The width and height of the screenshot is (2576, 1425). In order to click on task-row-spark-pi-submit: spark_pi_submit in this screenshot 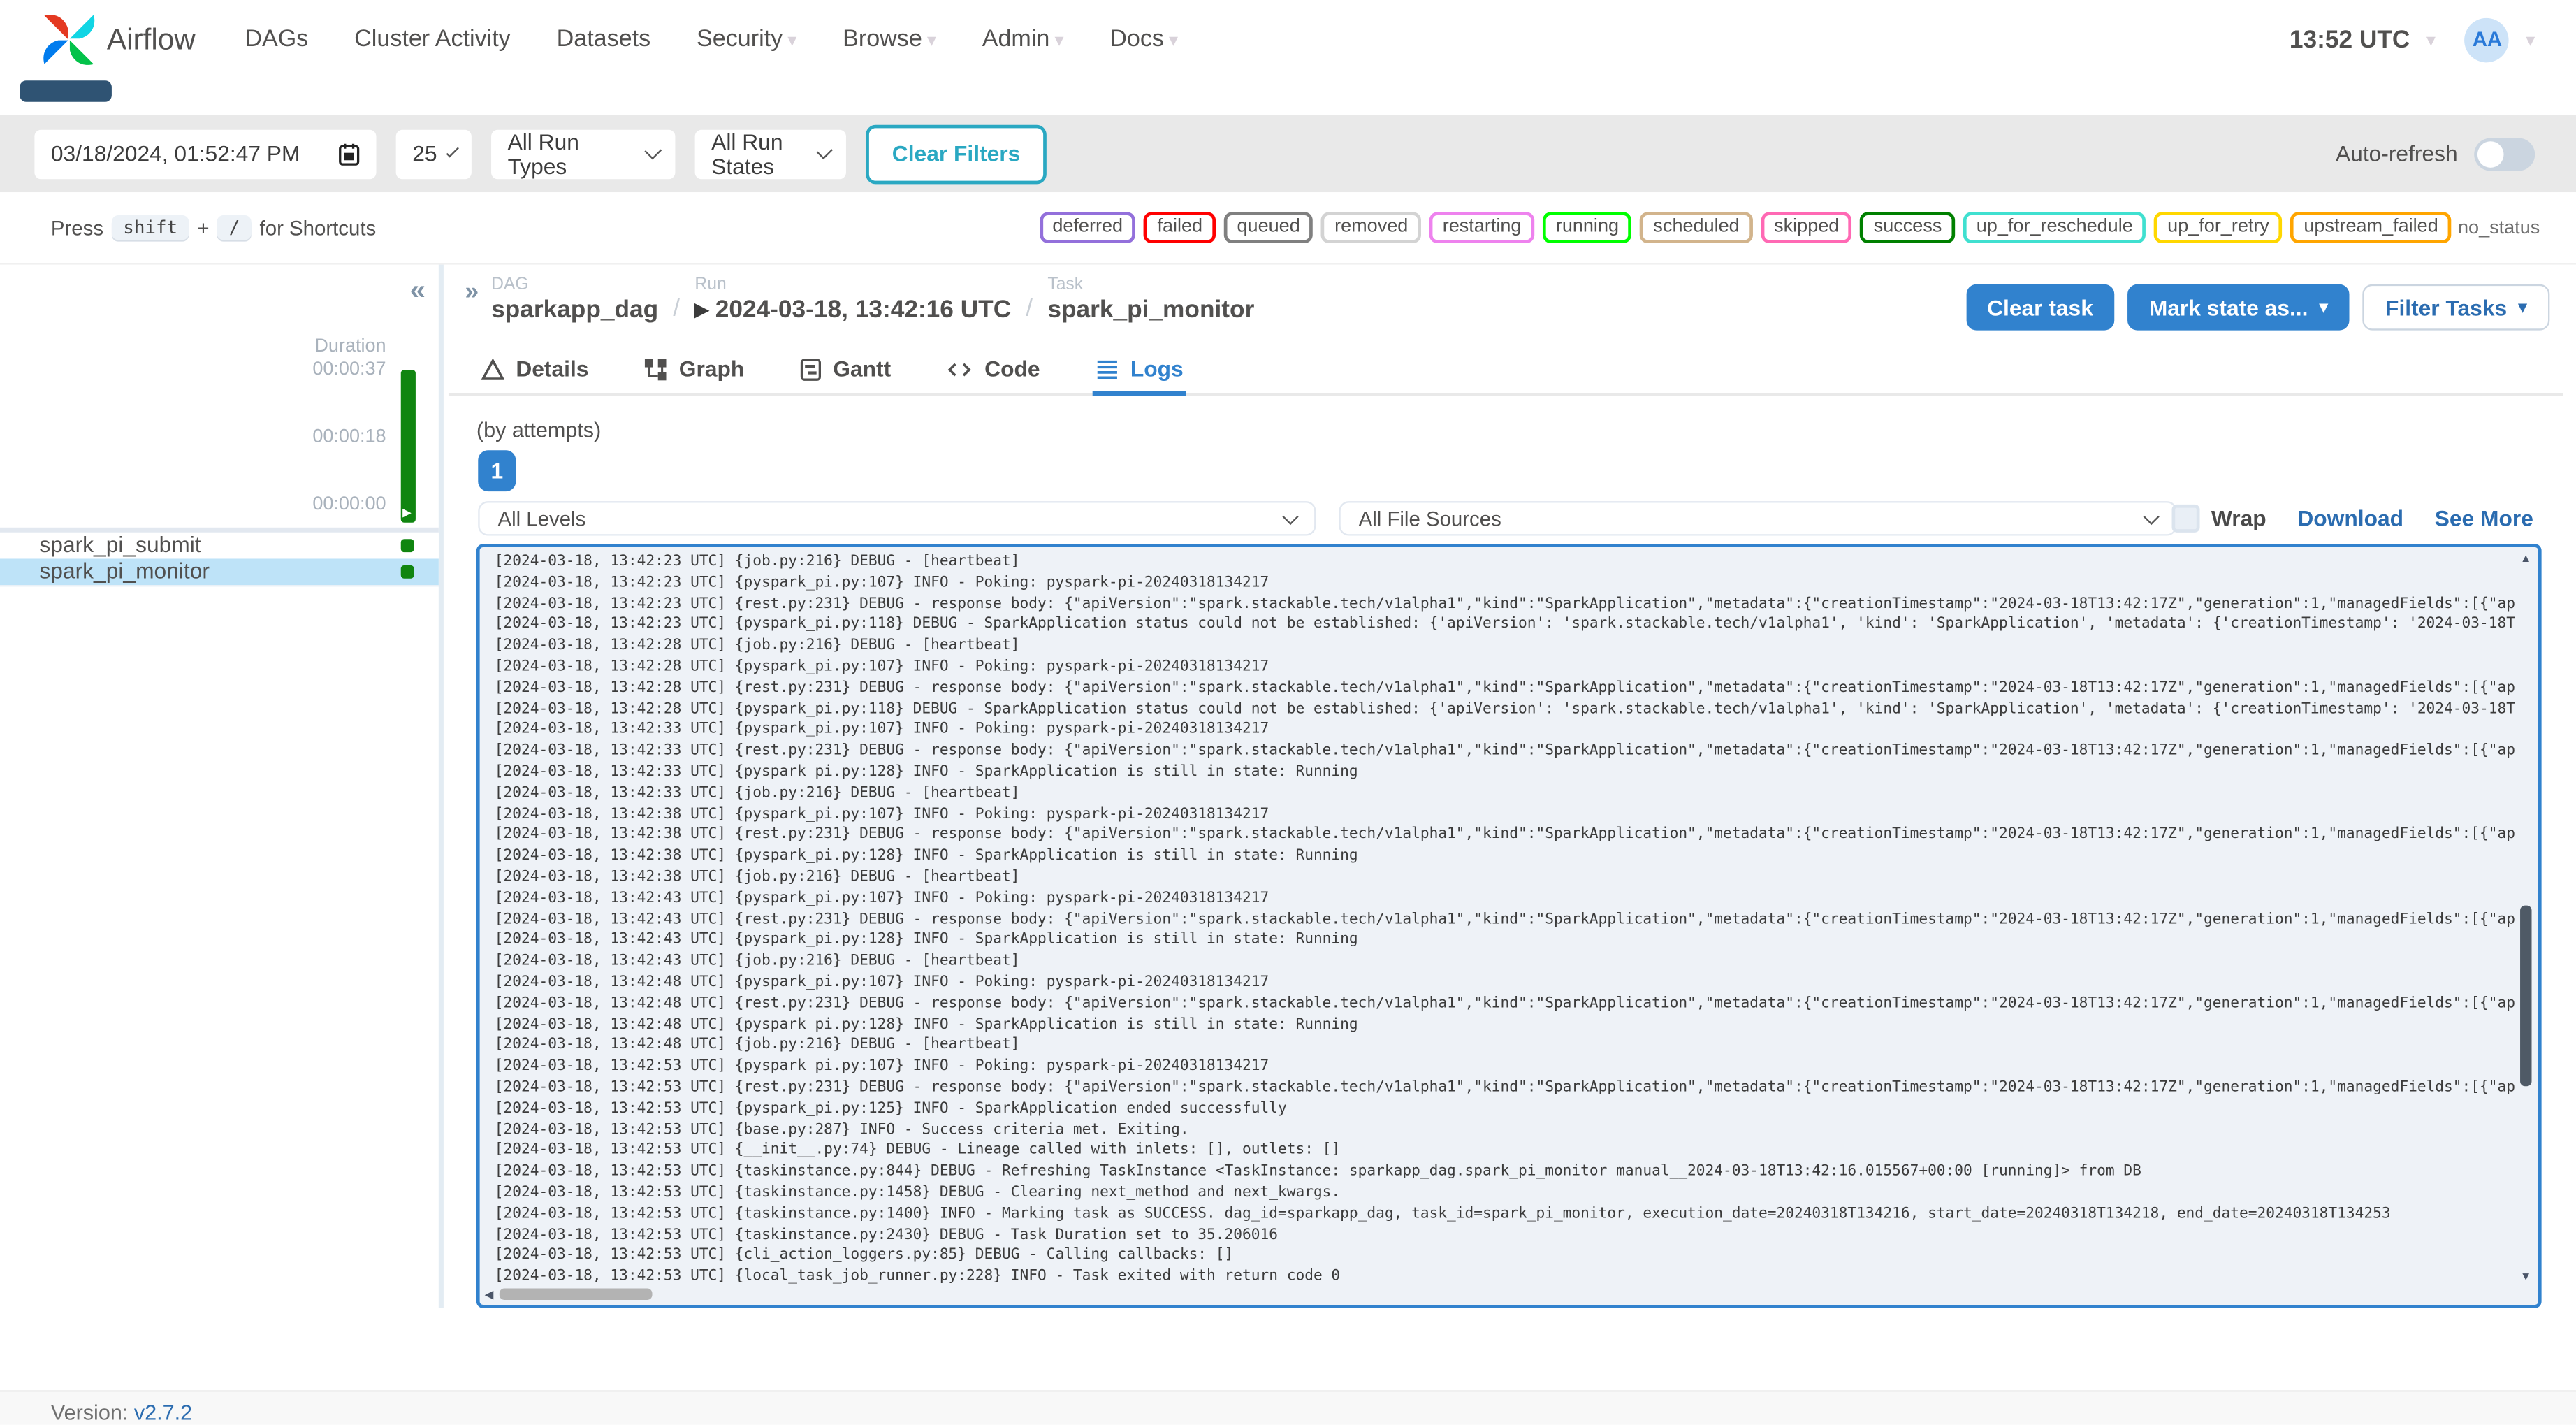, I will do `click(219, 546)`.